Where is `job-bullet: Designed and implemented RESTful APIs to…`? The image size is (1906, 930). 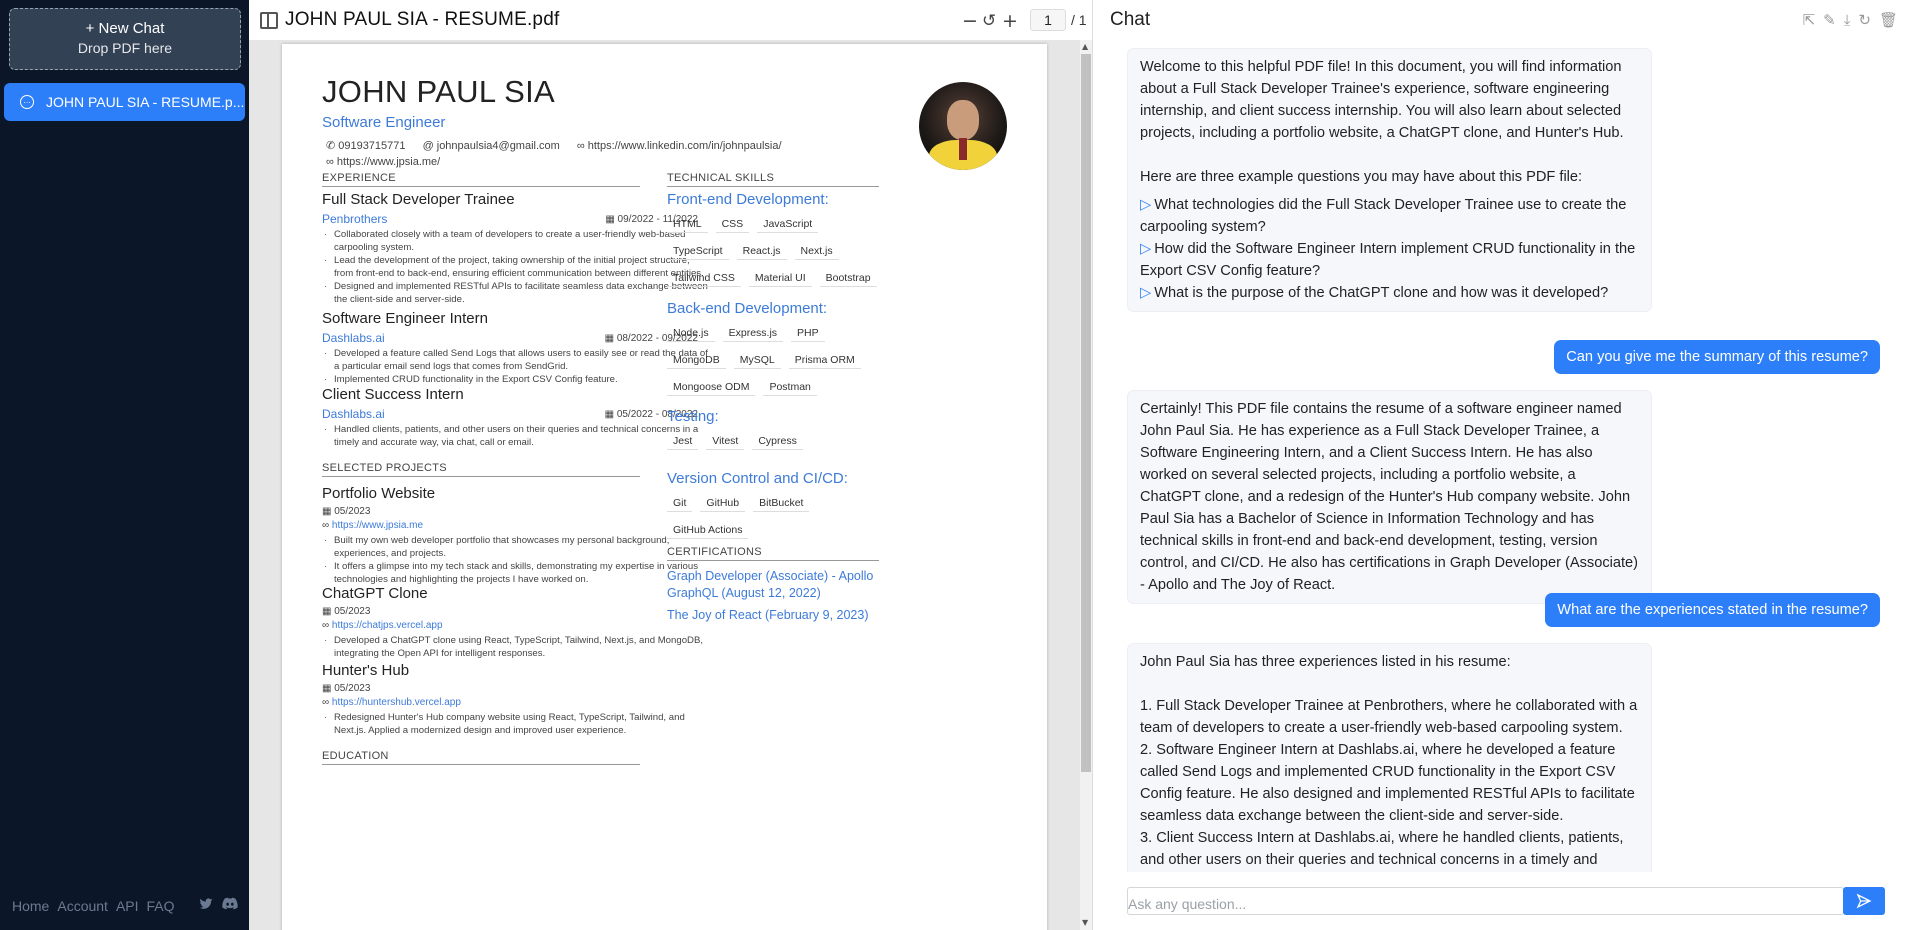 job-bullet: Designed and implemented RESTful APIs to… is located at coordinates (517, 293).